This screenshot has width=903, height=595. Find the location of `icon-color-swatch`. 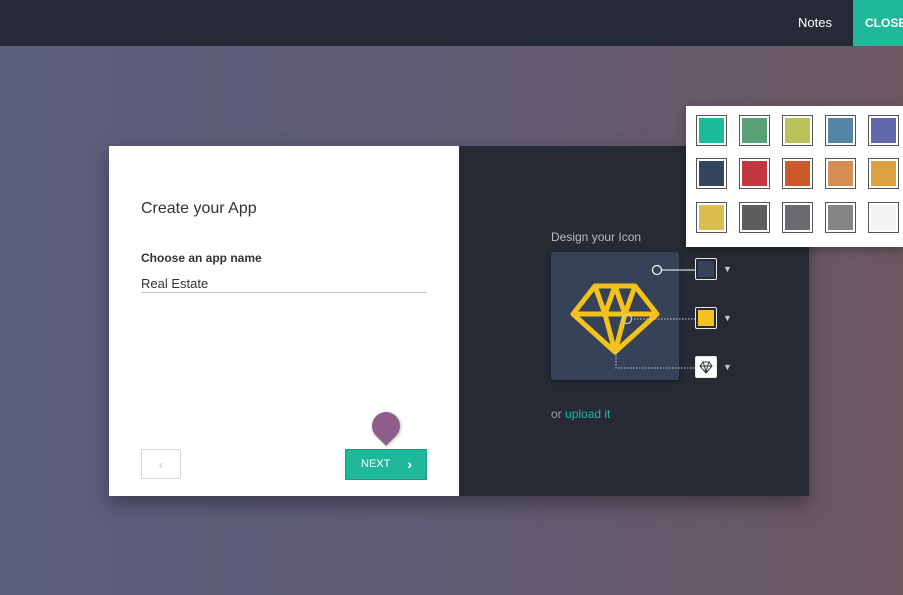

icon-color-swatch is located at coordinates (706, 318).